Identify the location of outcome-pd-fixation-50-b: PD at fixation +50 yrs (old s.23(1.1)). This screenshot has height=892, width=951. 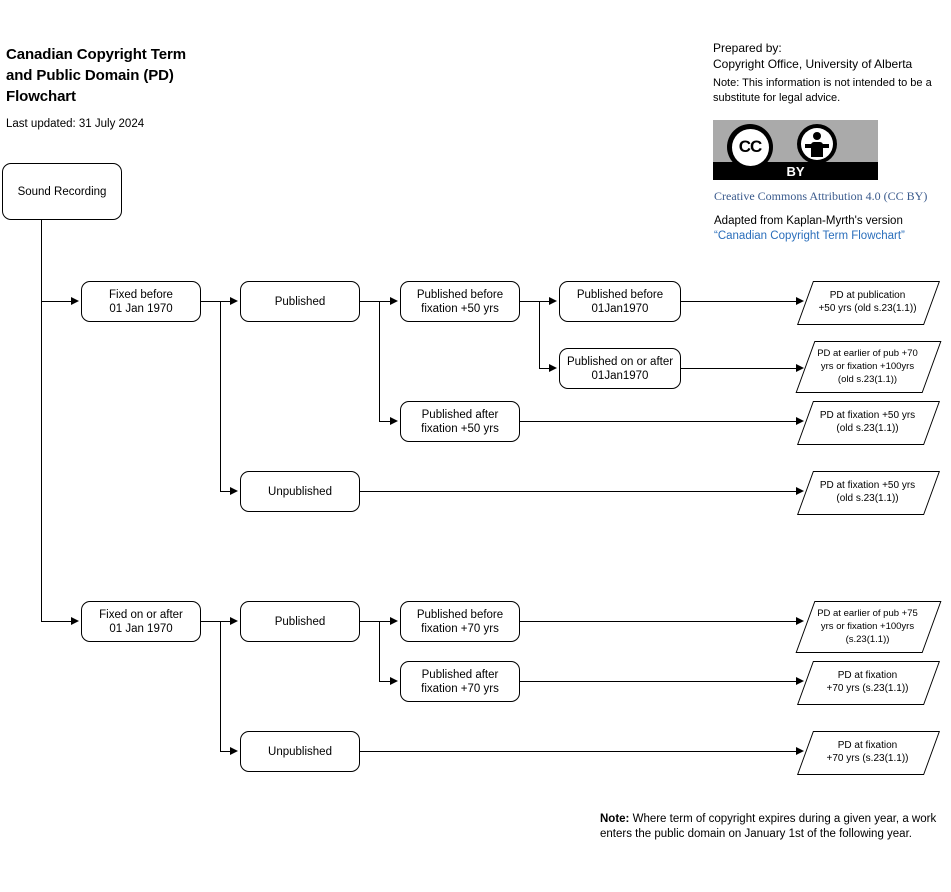
(868, 493).